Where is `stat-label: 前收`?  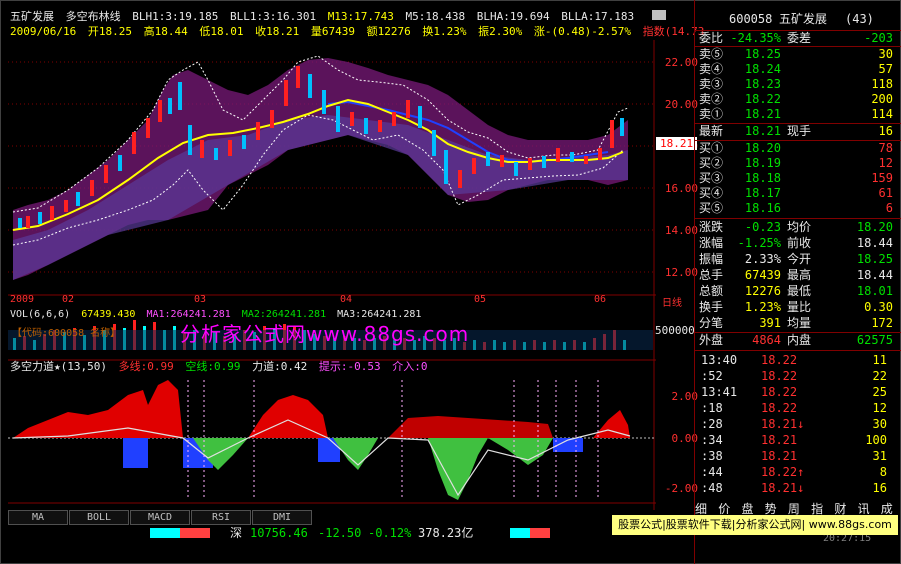
stat-label: 前收 is located at coordinates (799, 243).